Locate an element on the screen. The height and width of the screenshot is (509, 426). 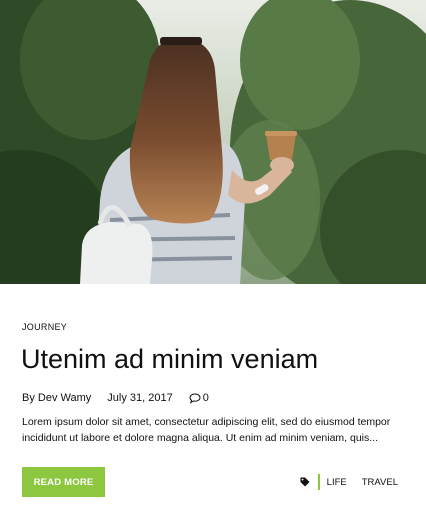
post-title: Utenim ad minim veniam is located at coordinates (216, 359).